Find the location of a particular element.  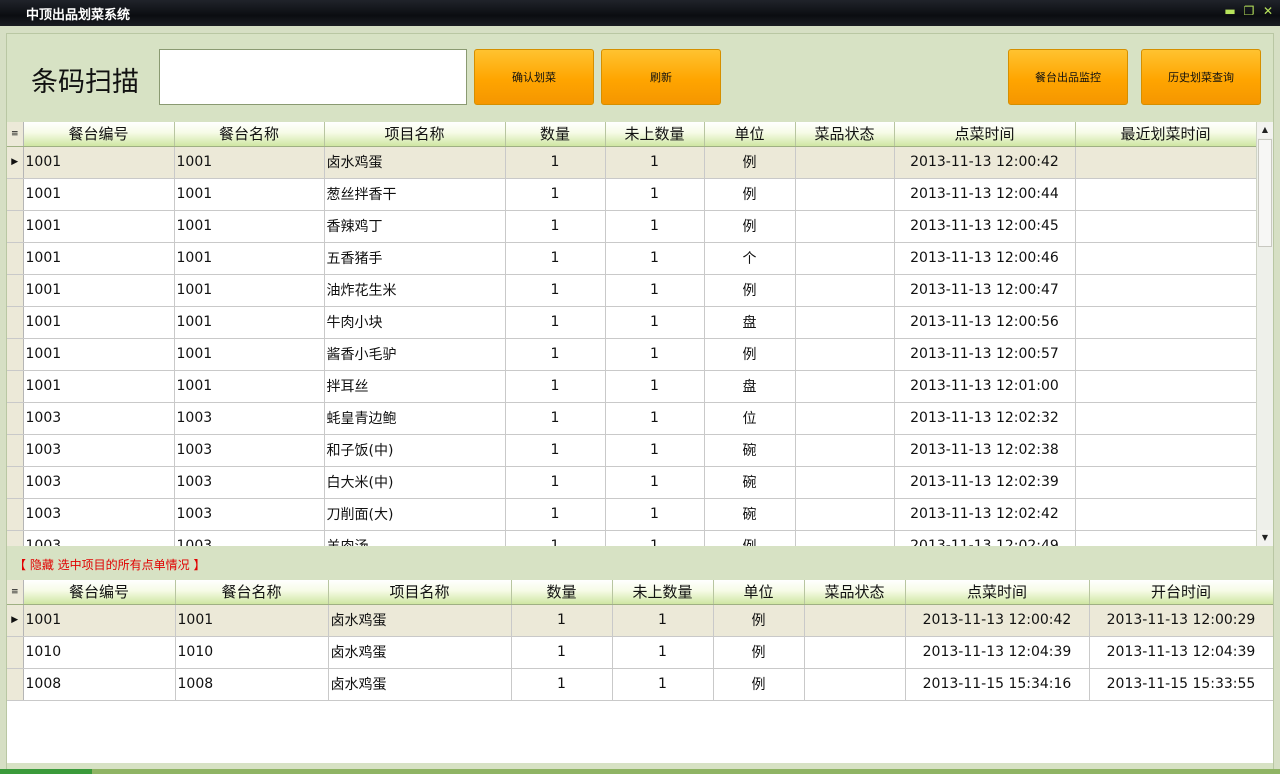

table-row: 1001 1001 拌耳丝 1 1 盘 2013-11-13 12:01:00 is located at coordinates (631, 386).